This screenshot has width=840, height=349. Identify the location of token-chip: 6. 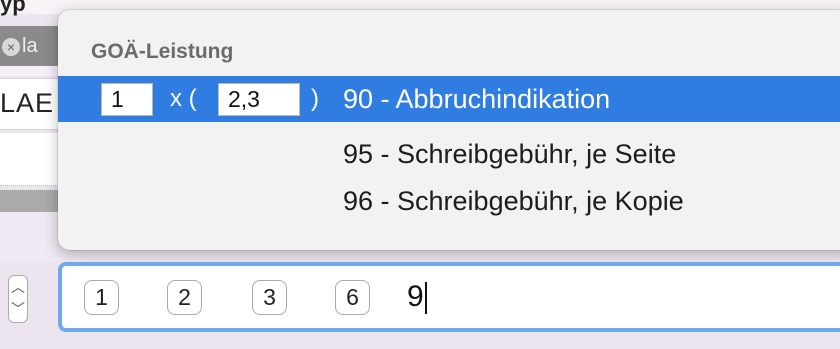
(352, 297).